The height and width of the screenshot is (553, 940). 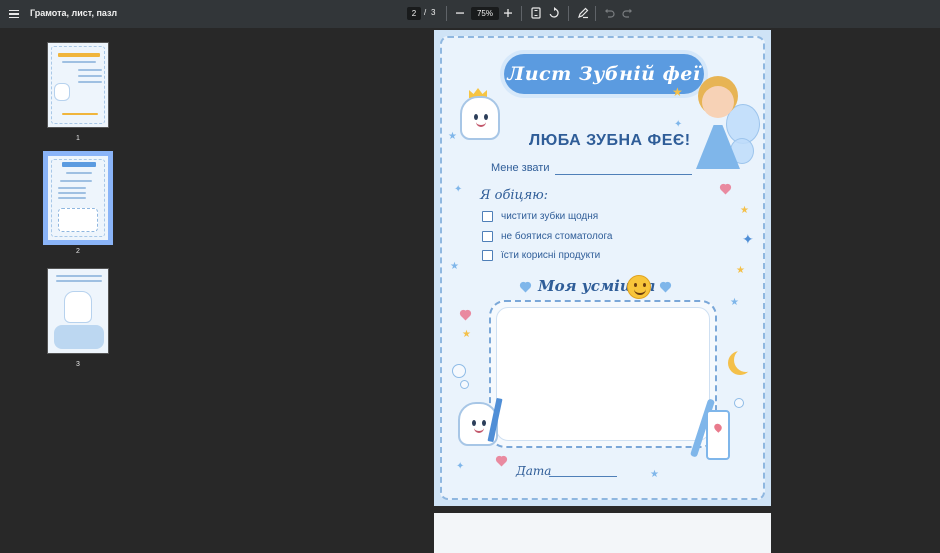 What do you see at coordinates (485, 13) in the screenshot?
I see `zoom-level-input: 75%` at bounding box center [485, 13].